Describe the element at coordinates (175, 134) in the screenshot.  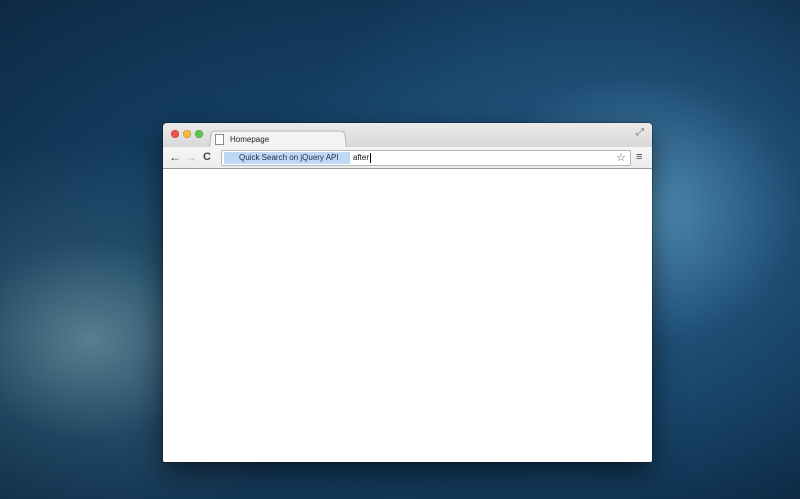
I see `close-window-button` at that location.